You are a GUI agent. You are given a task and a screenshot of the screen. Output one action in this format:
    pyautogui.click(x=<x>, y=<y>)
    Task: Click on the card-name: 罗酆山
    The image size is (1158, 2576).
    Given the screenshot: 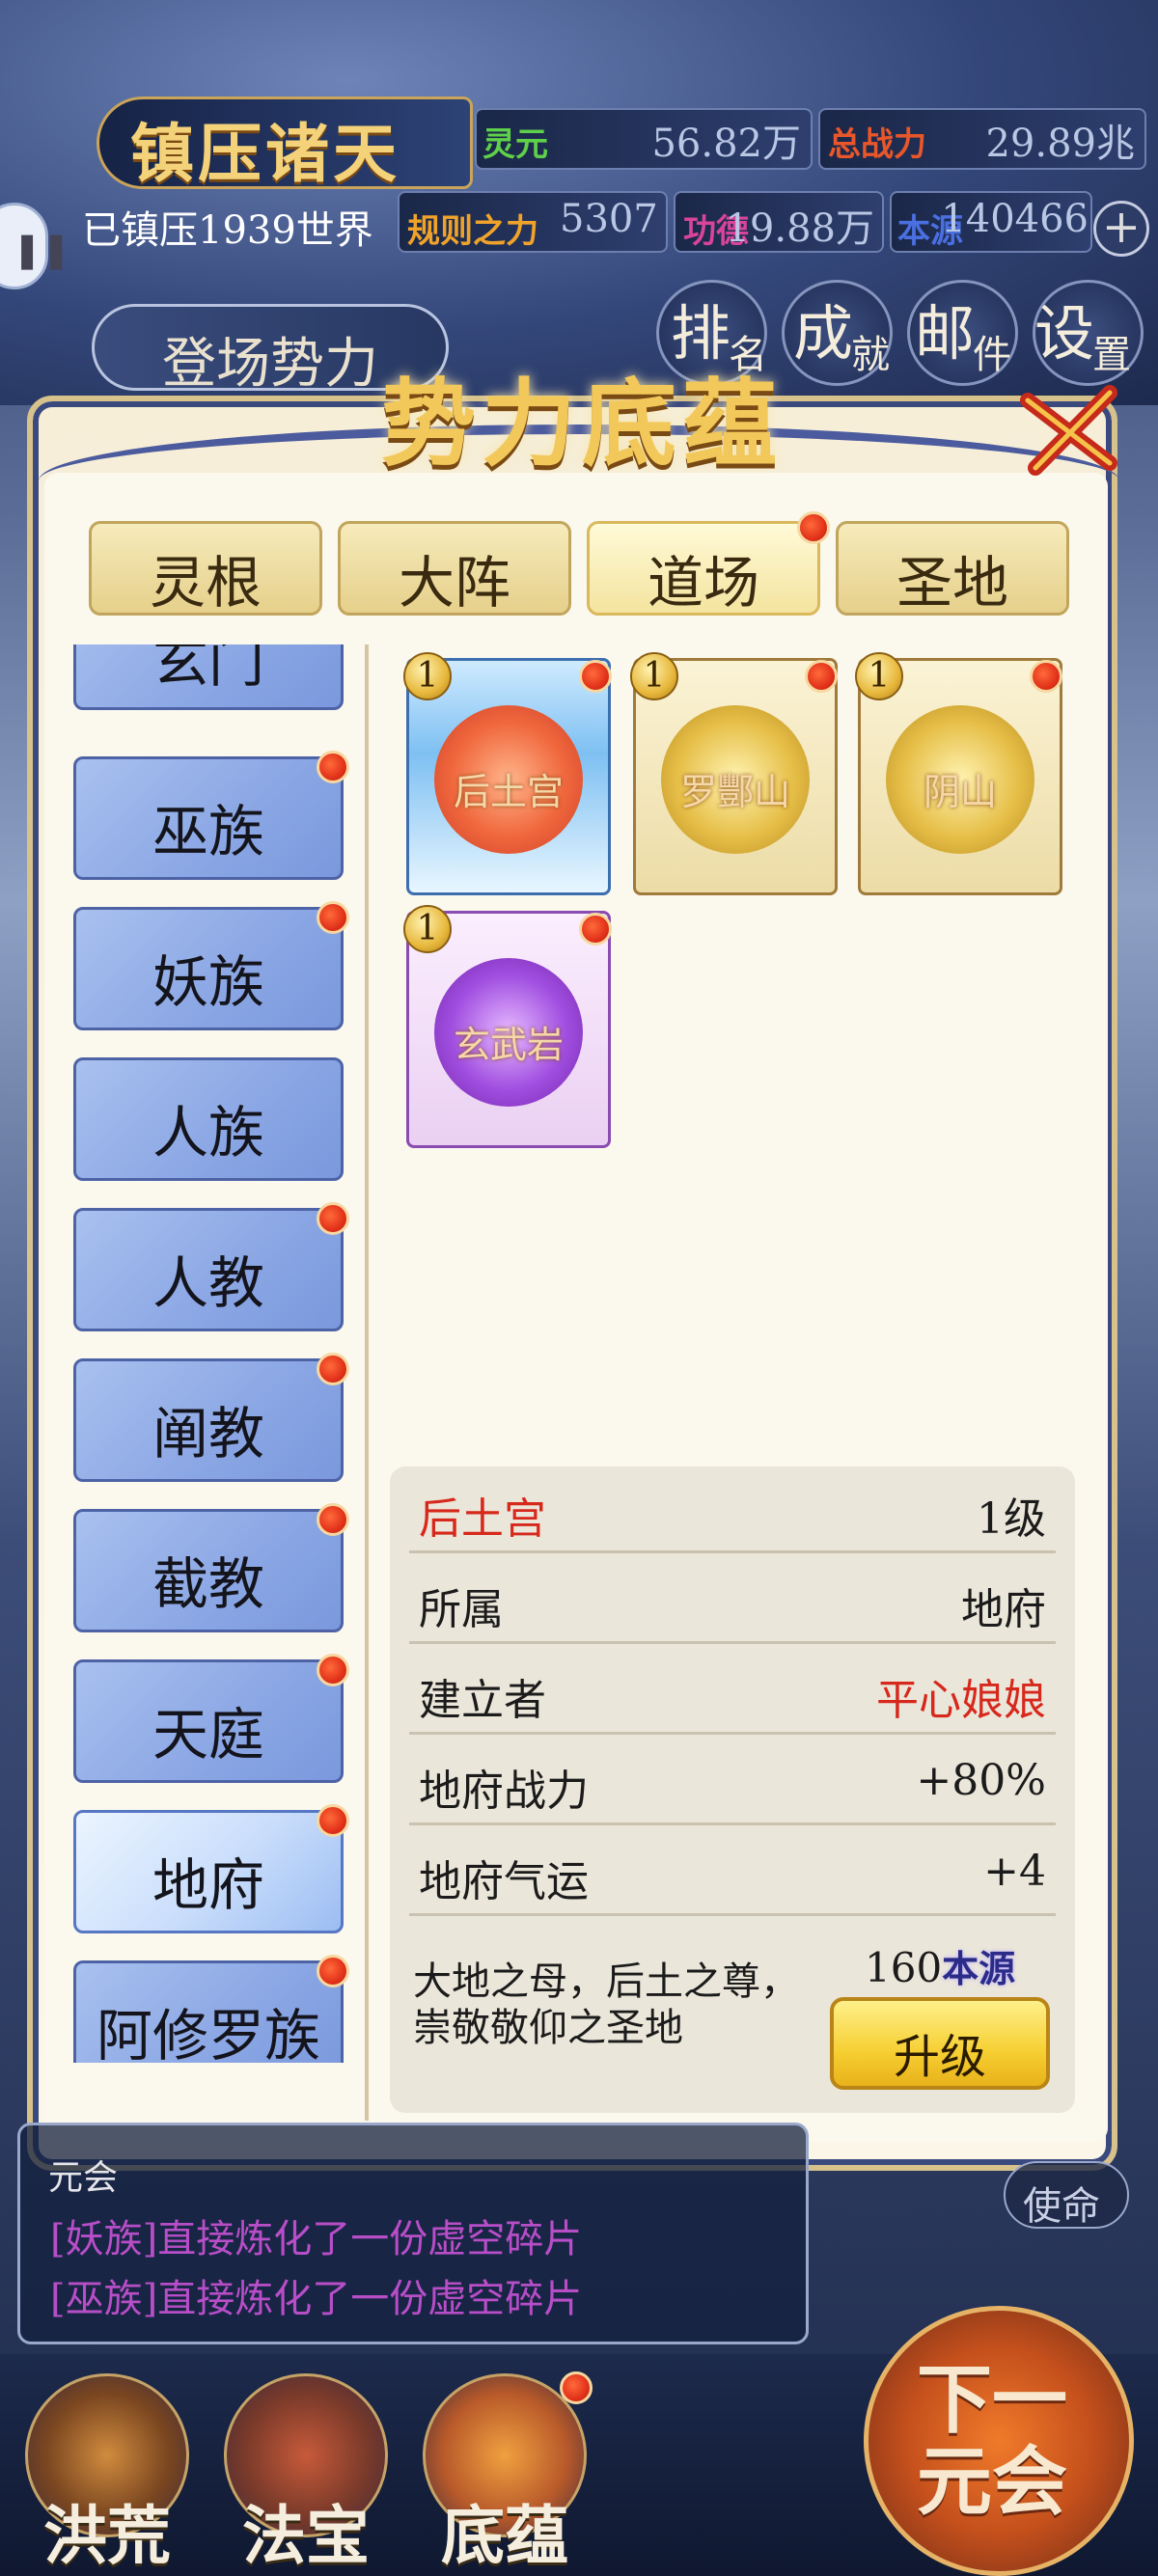 What is the action you would take?
    pyautogui.click(x=734, y=792)
    